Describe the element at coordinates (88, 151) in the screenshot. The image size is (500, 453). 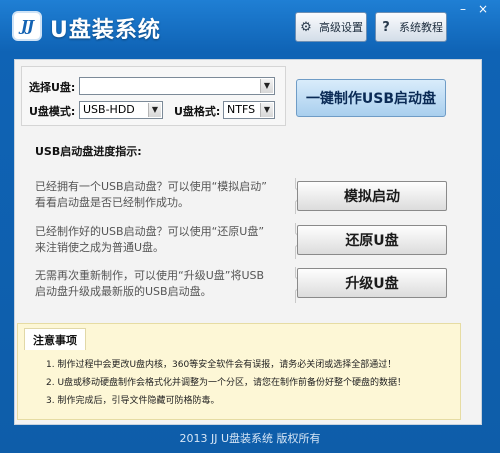
I see `progress-label: USB启动盘进度指示:` at that location.